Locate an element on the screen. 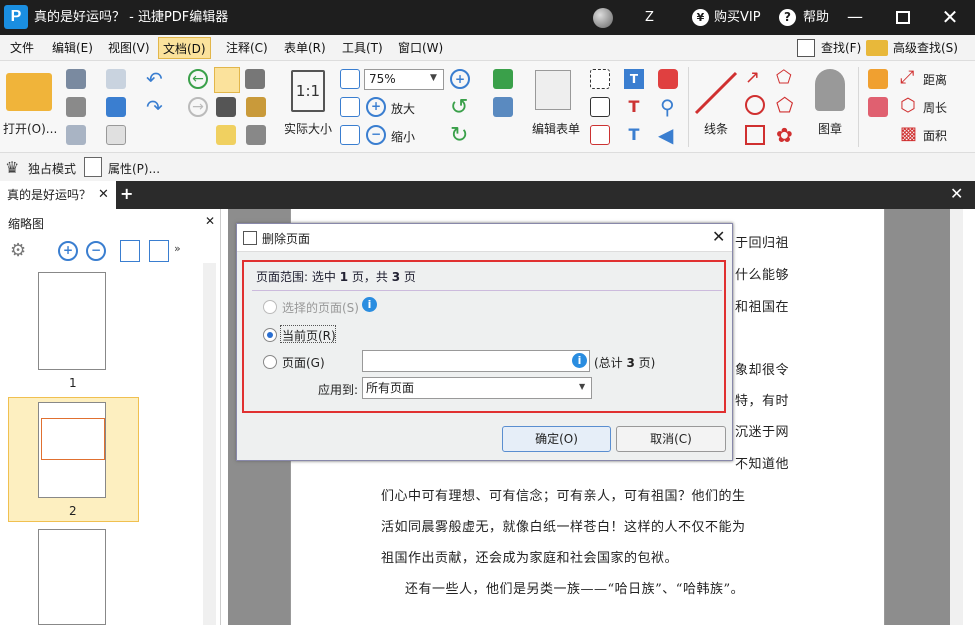  rectangle-tool-icon is located at coordinates (755, 135).